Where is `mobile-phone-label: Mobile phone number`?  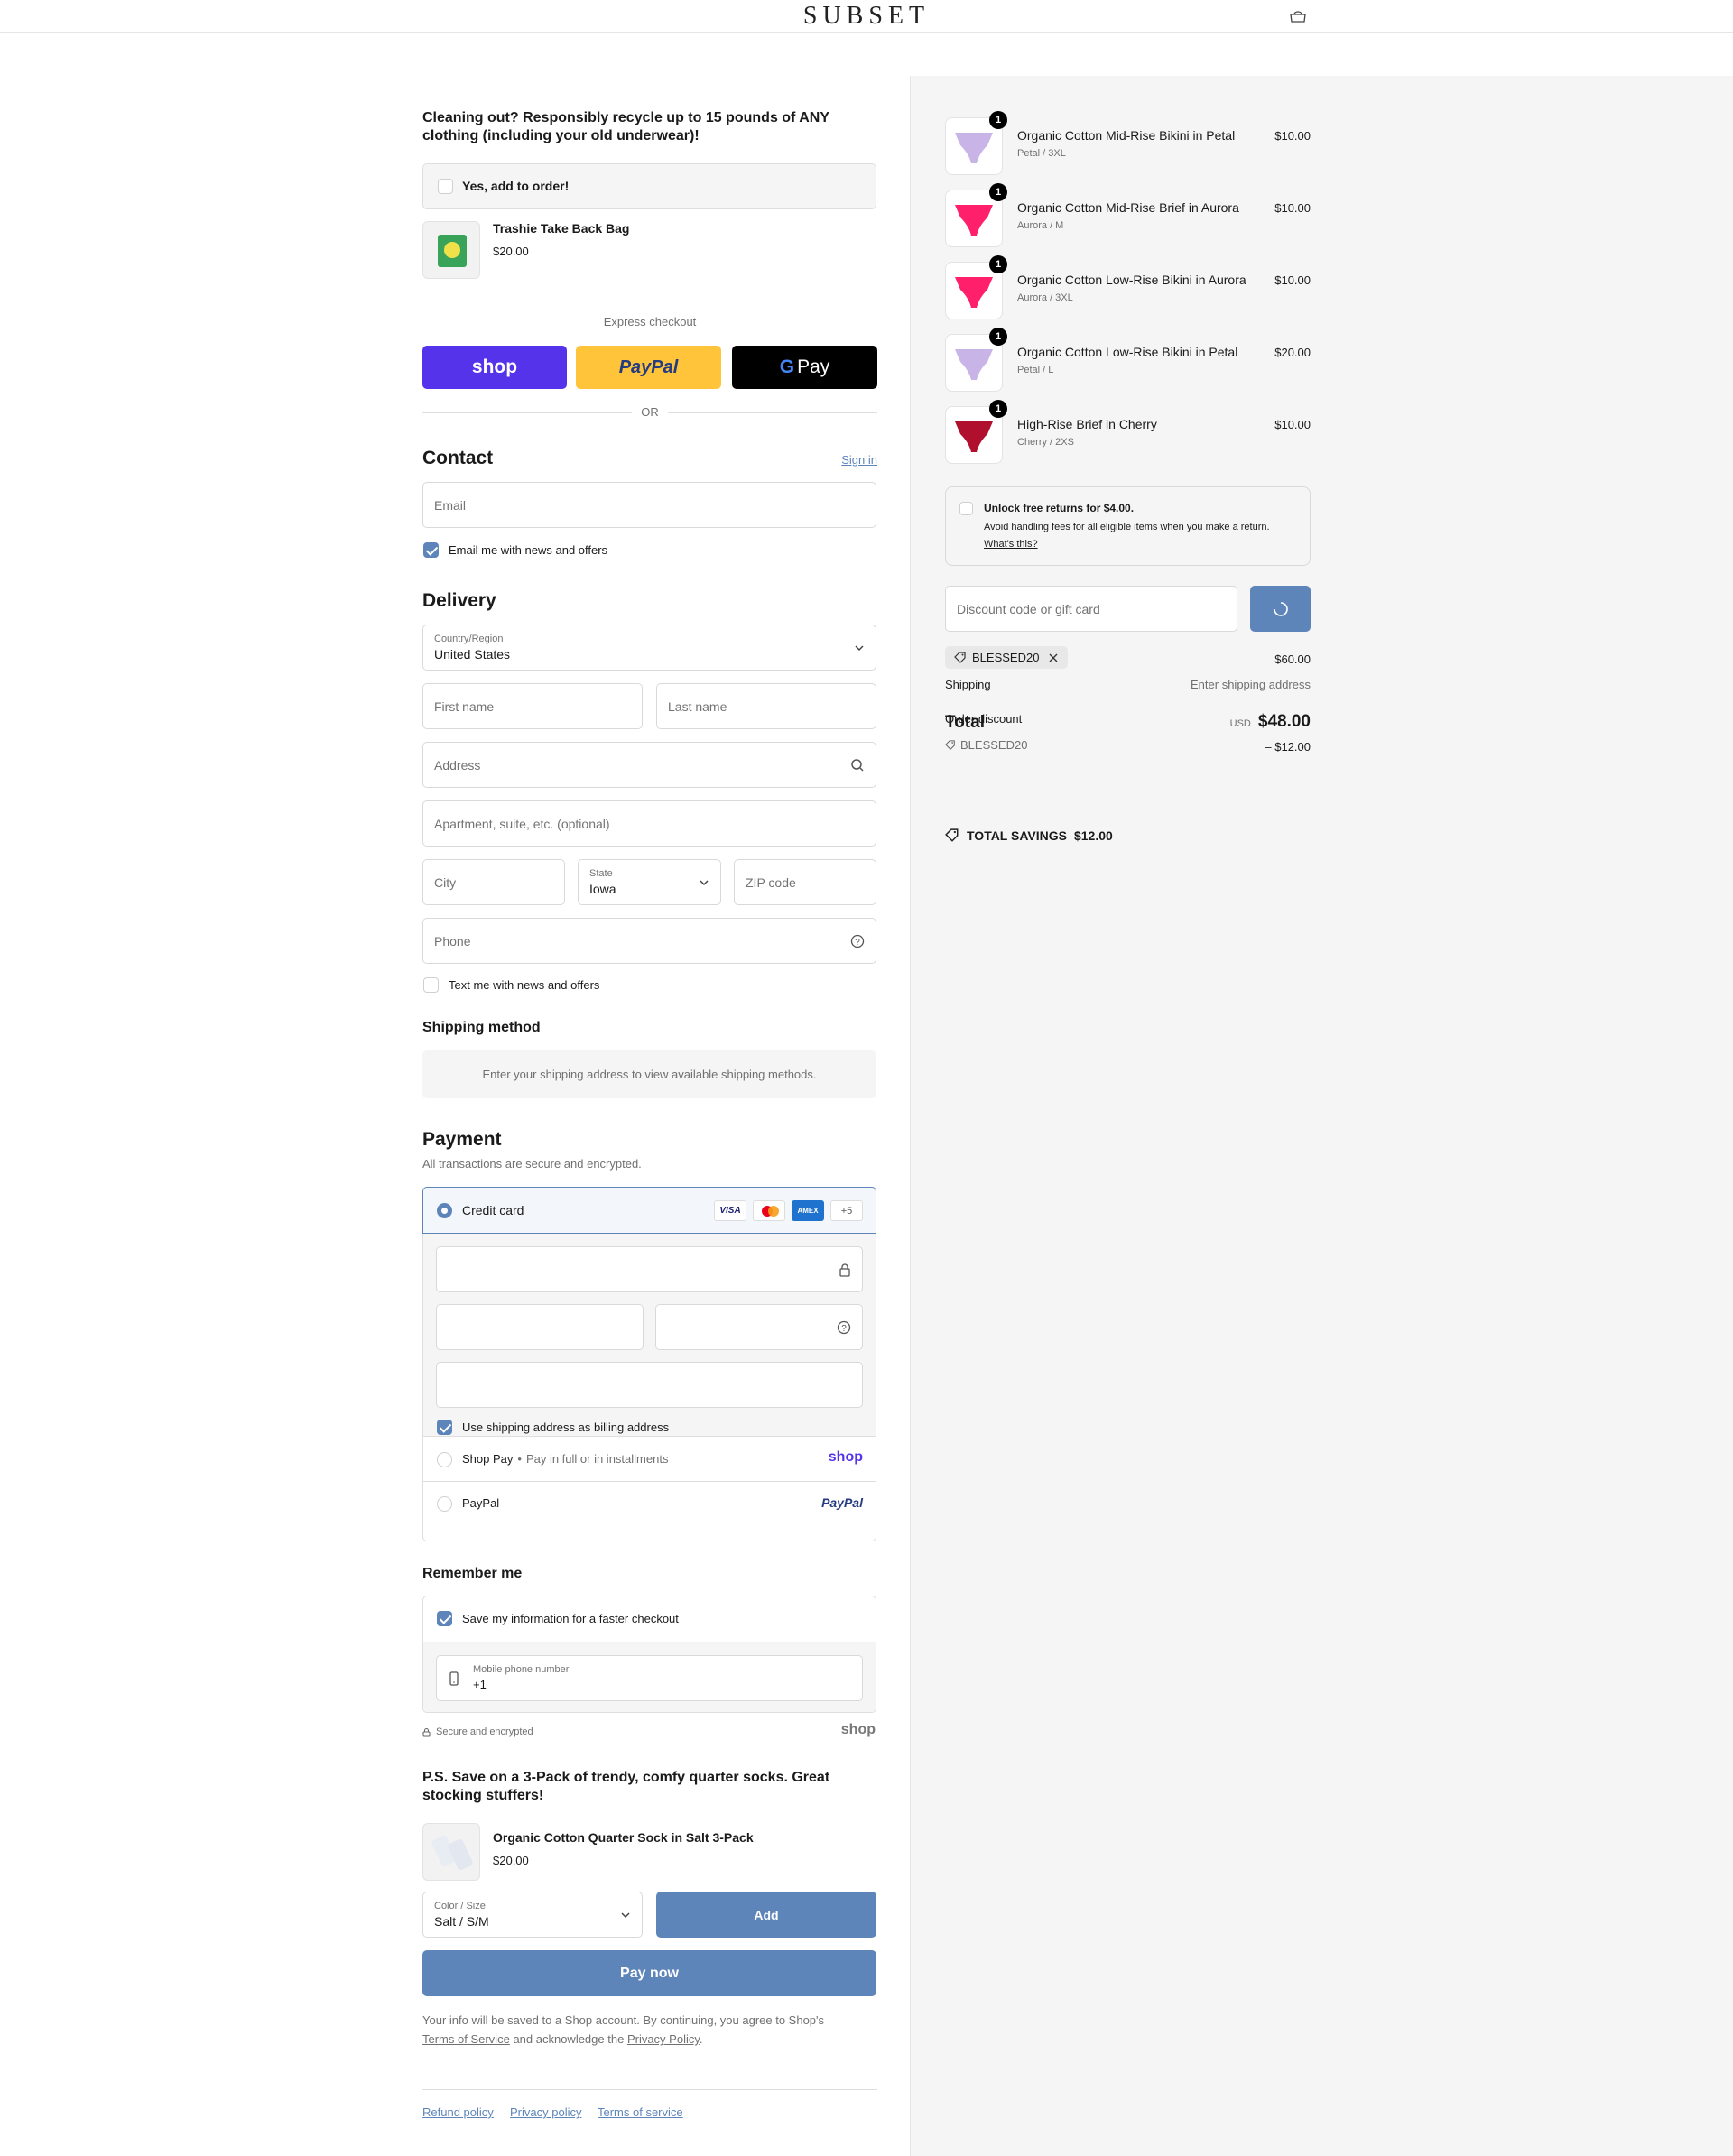 mobile-phone-label: Mobile phone number is located at coordinates (521, 1669).